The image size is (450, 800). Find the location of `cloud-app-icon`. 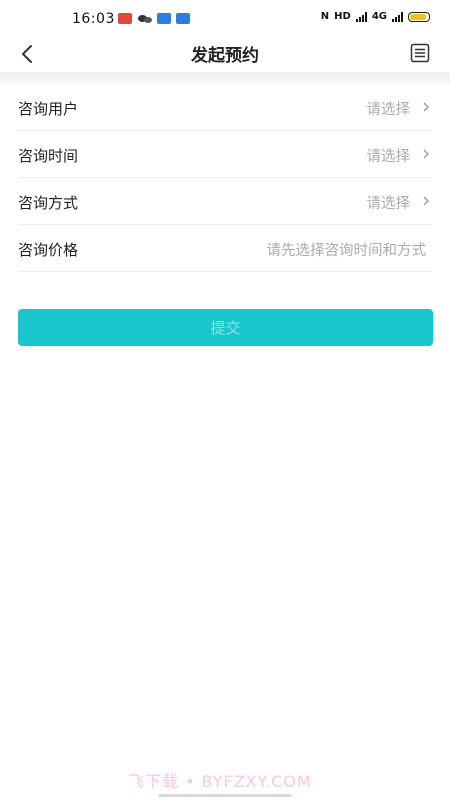

cloud-app-icon is located at coordinates (183, 18).